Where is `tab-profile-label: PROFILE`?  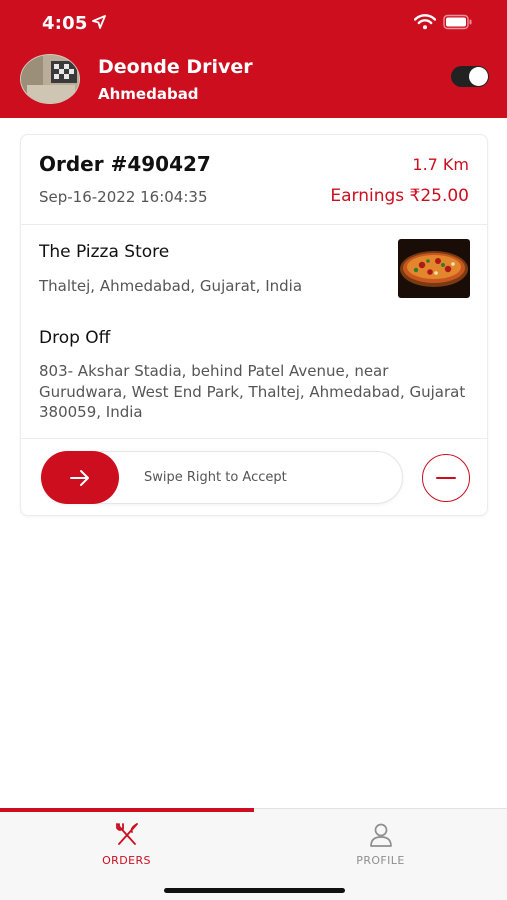
tab-profile-label: PROFILE is located at coordinates (380, 860).